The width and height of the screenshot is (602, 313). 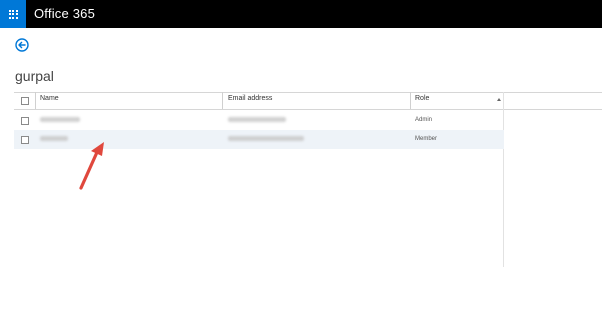 What do you see at coordinates (22, 45) in the screenshot?
I see `back-arrow-icon` at bounding box center [22, 45].